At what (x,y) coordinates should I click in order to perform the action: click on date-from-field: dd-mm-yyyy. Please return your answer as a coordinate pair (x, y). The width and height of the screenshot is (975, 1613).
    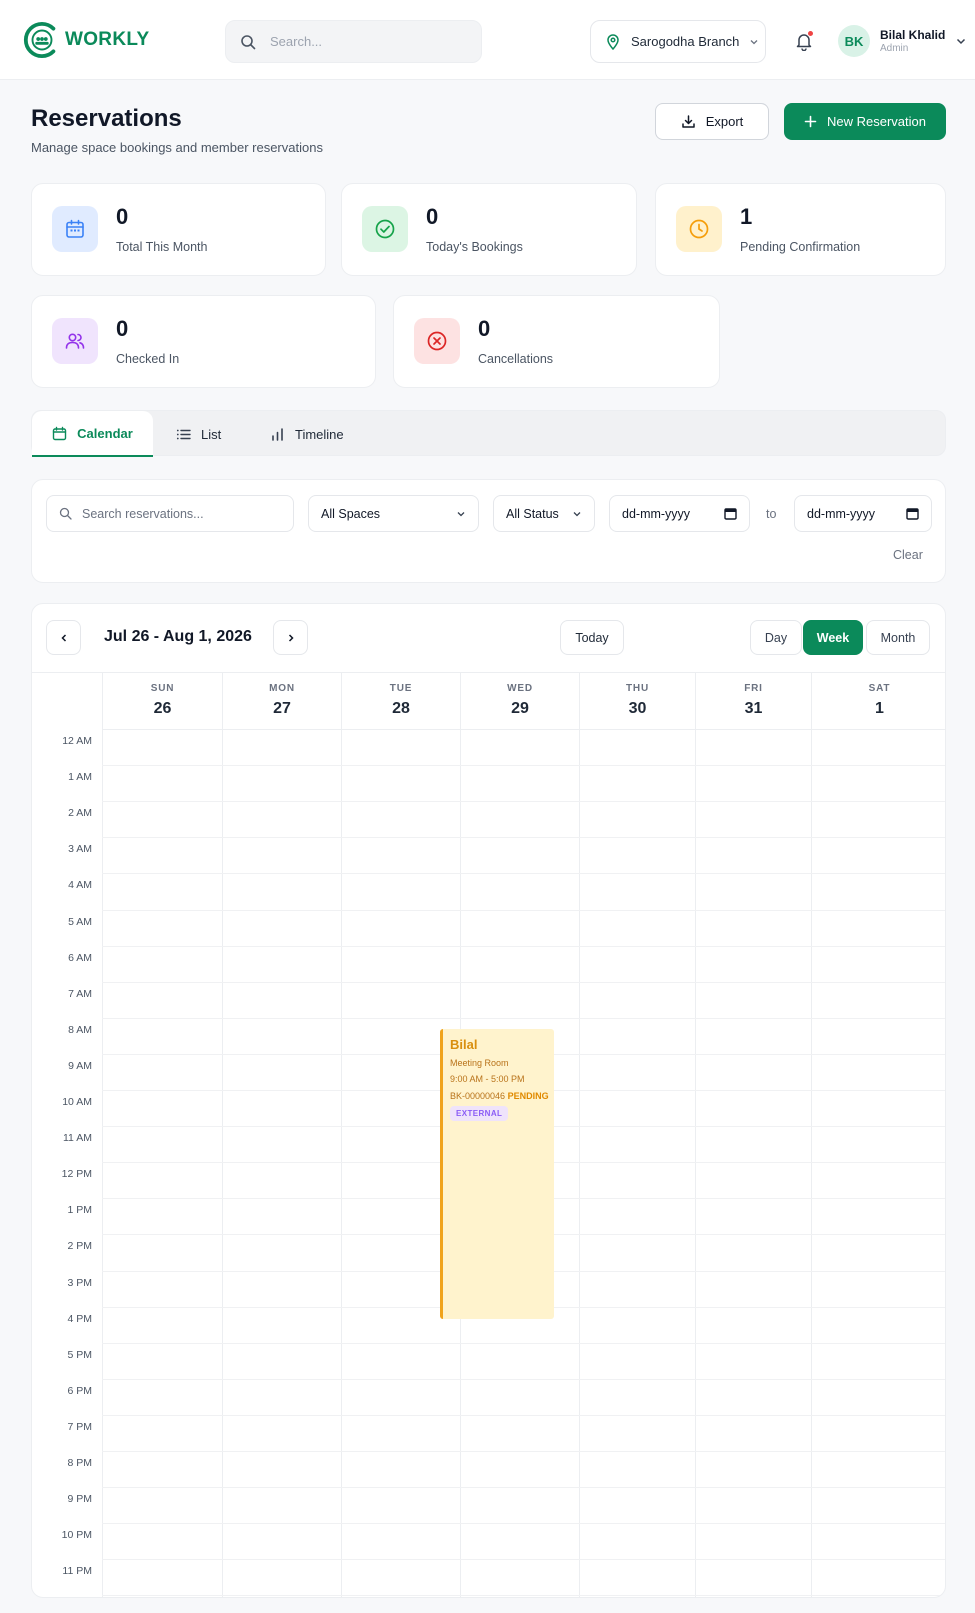
    Looking at the image, I should click on (679, 513).